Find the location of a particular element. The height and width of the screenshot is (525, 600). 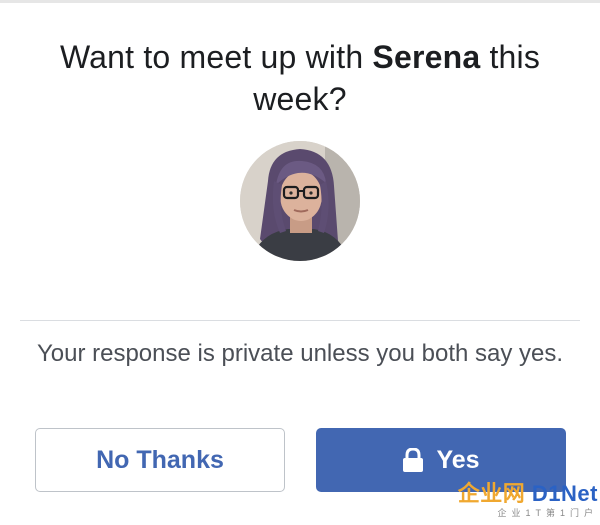

yes-button: Yes is located at coordinates (441, 460).